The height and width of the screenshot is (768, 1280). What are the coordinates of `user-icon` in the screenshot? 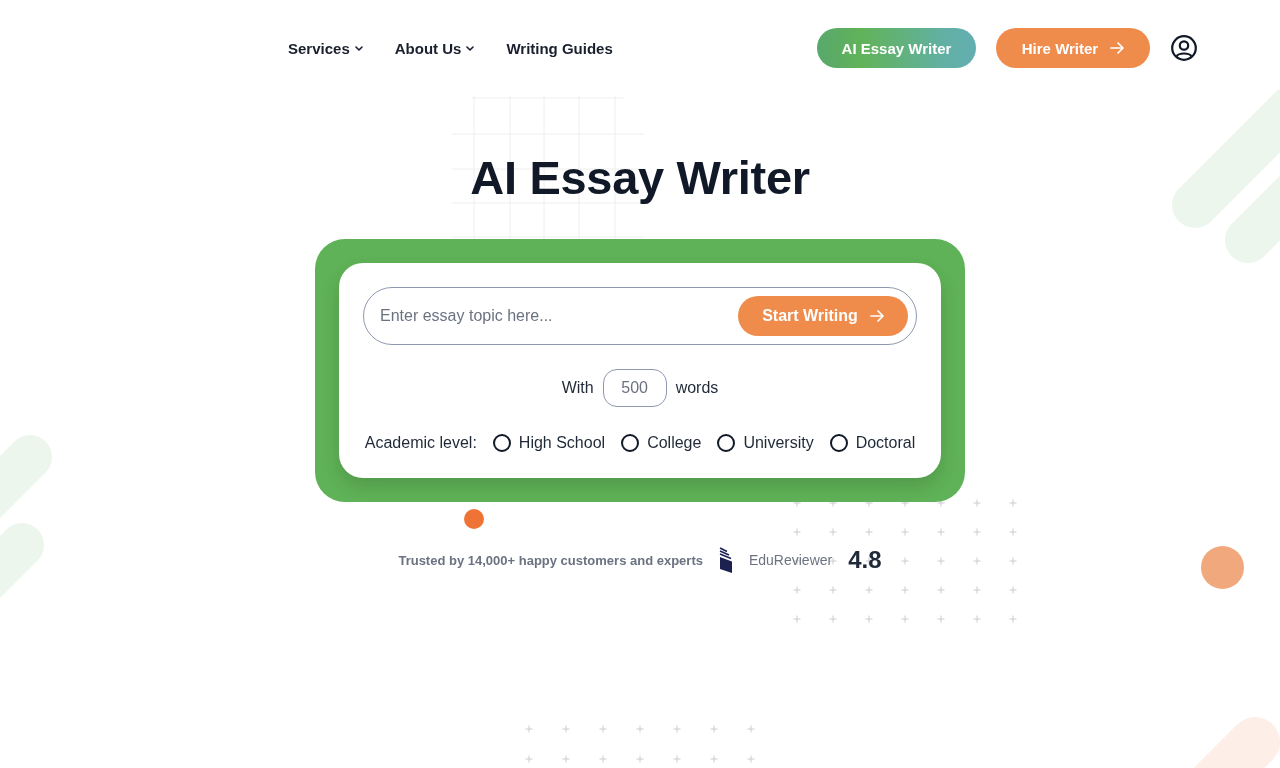 It's located at (1184, 48).